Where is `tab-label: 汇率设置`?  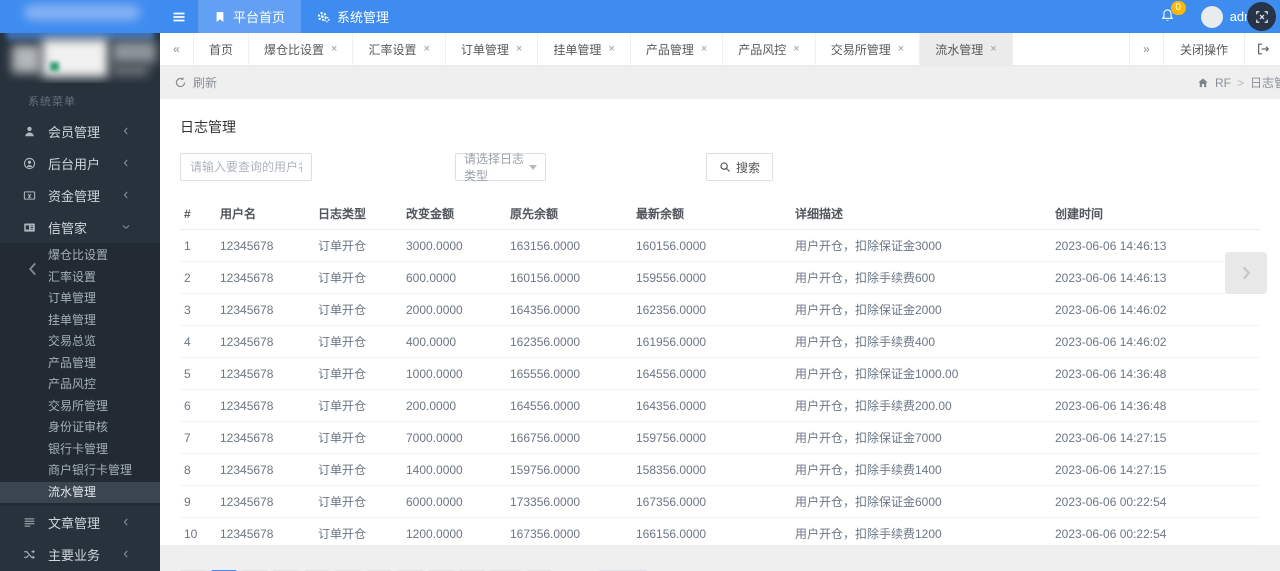 tab-label: 汇率设置 is located at coordinates (392, 49).